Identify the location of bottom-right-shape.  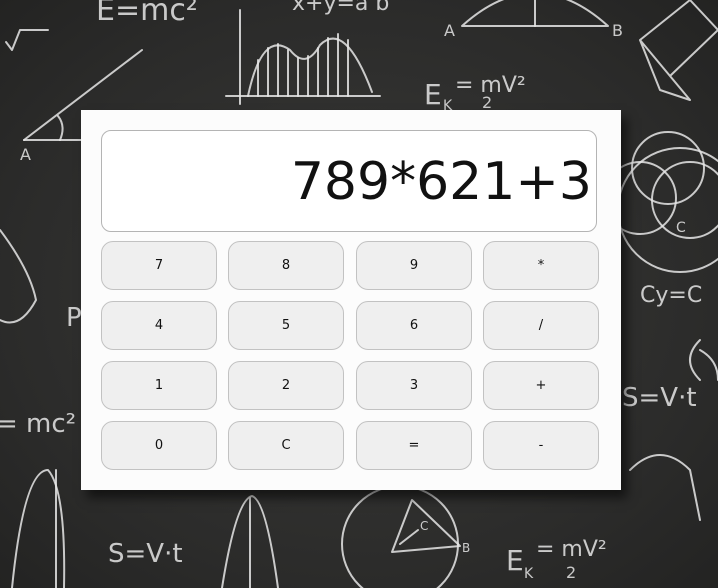
(673, 435).